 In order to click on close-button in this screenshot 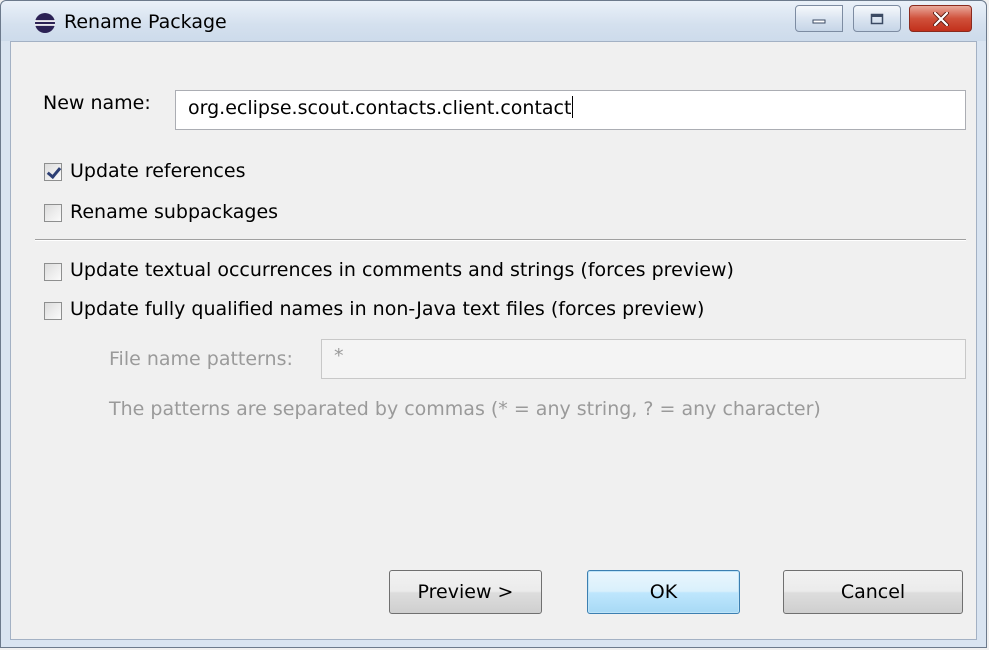, I will do `click(940, 18)`.